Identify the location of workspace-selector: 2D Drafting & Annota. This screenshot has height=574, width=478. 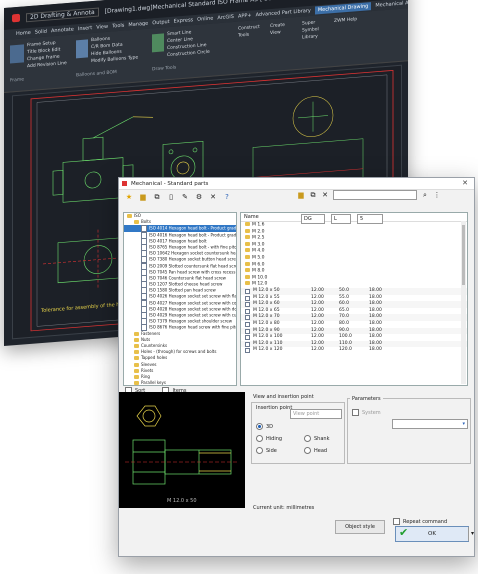
(62, 14).